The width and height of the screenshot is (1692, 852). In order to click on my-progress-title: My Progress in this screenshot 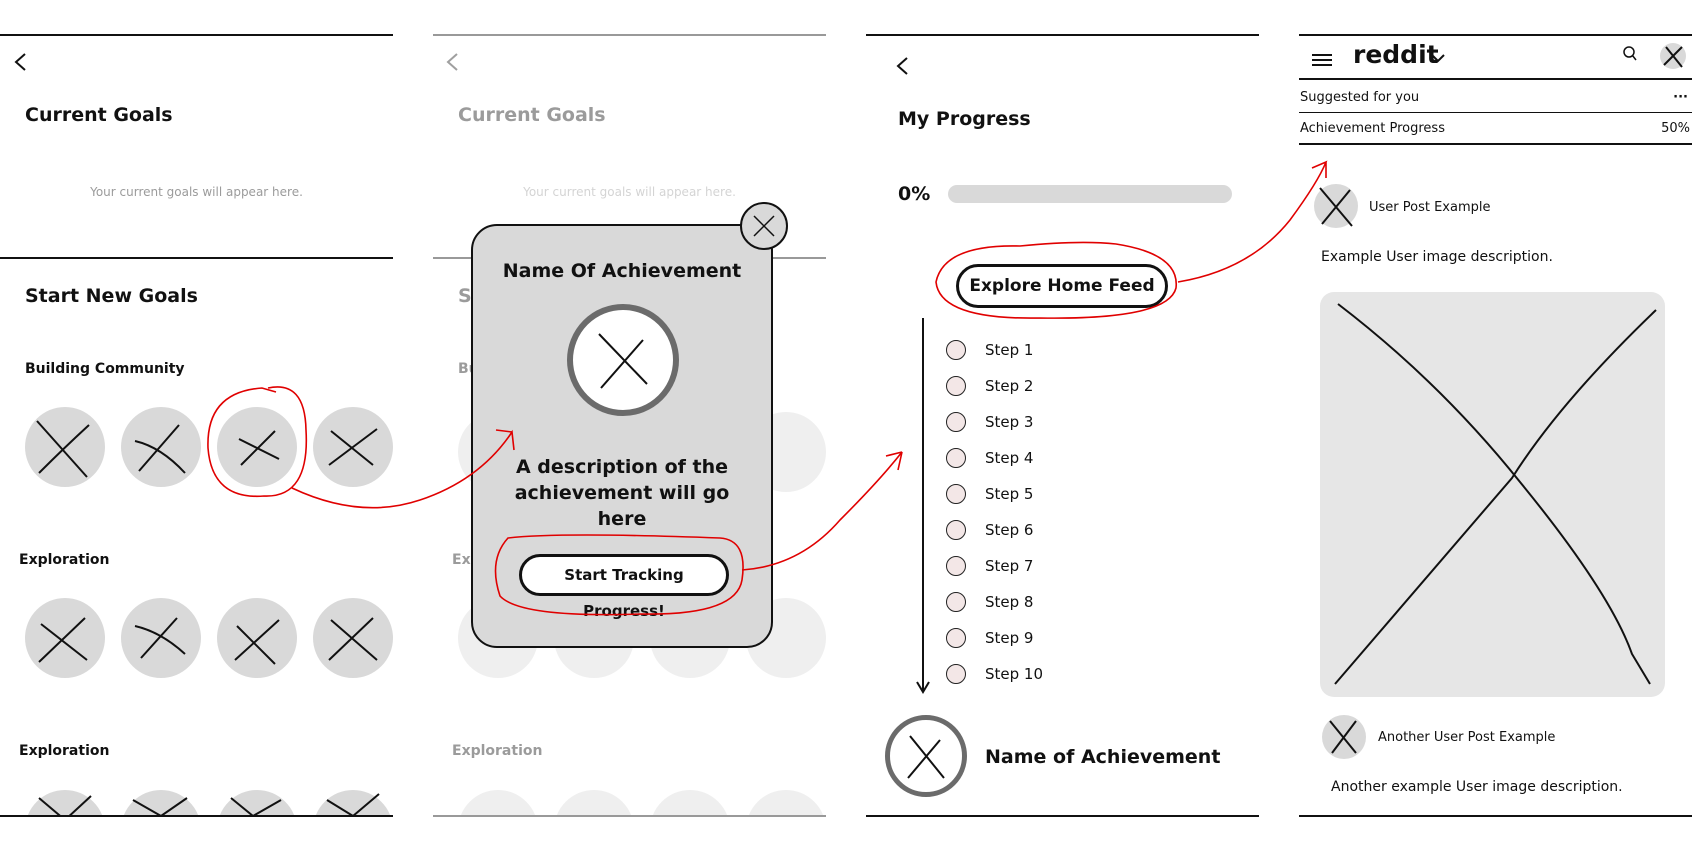, I will do `click(964, 119)`.